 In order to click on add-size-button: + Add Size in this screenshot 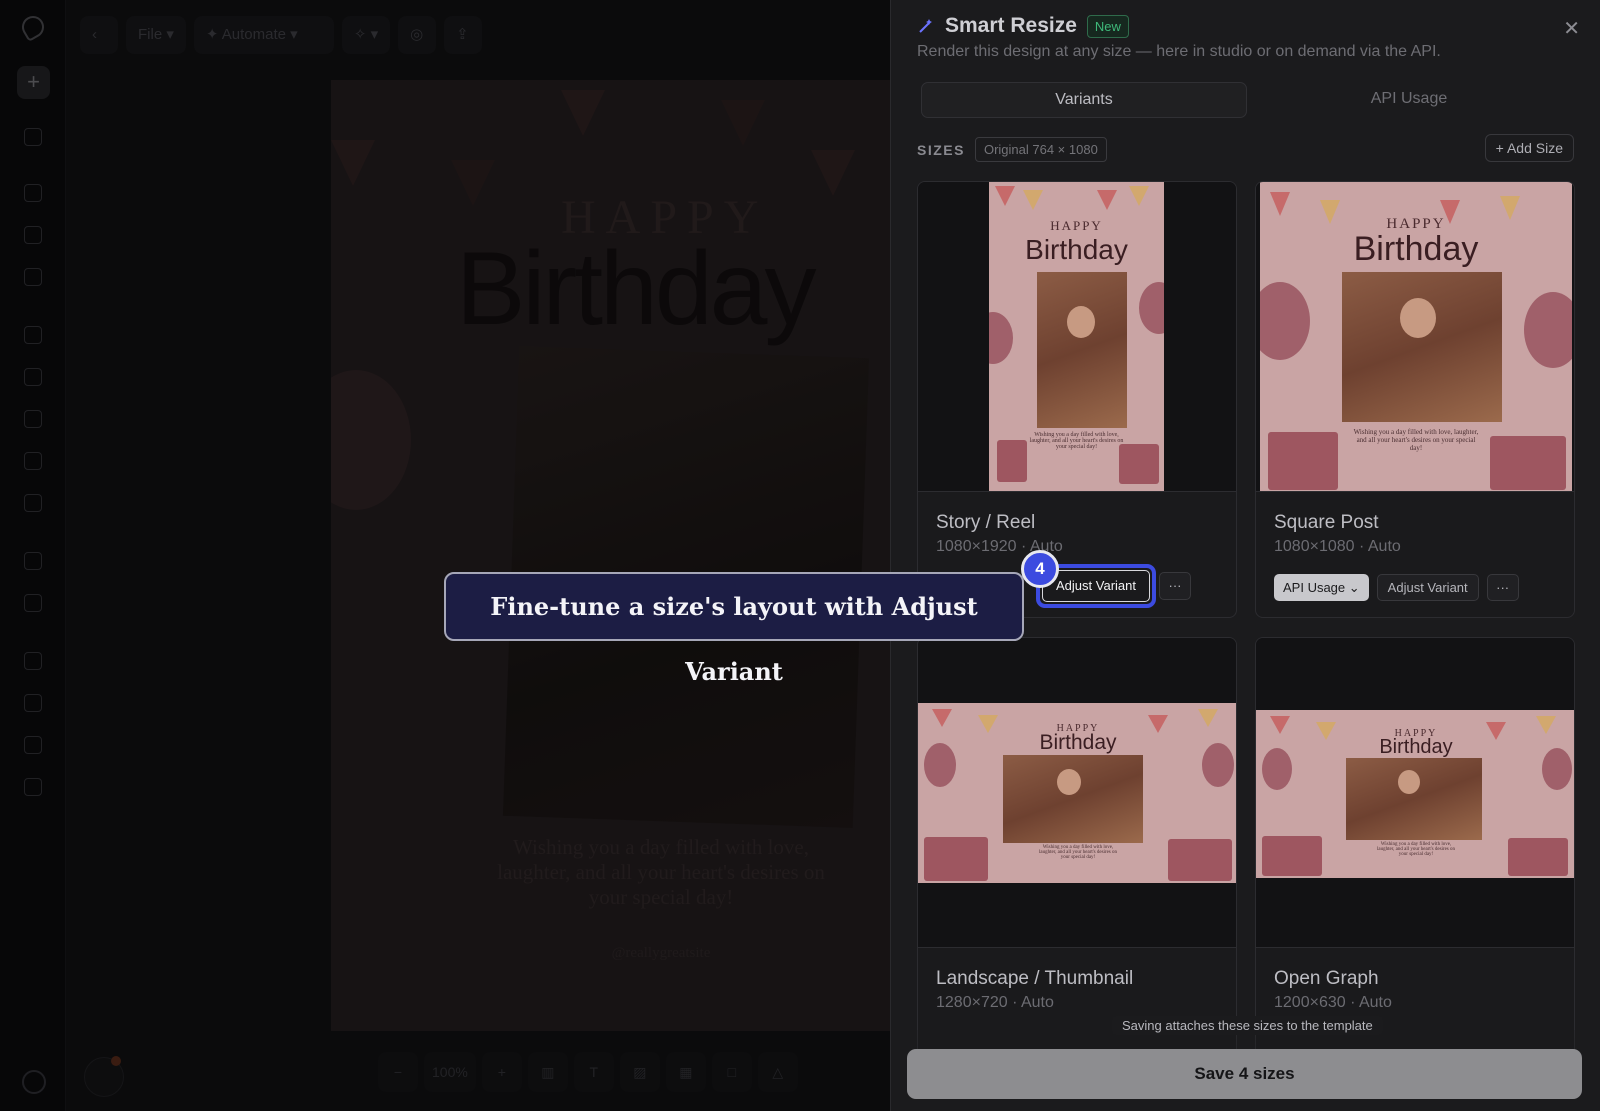, I will do `click(1529, 148)`.